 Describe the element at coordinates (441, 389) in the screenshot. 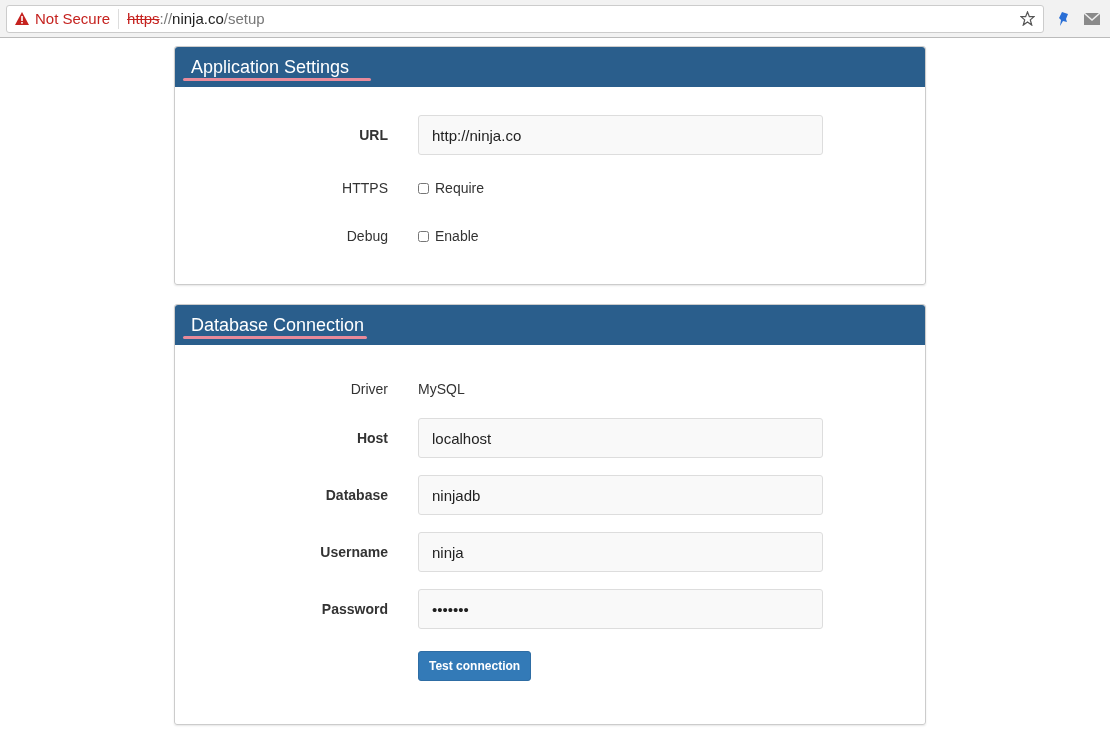

I see `field-value: MySQL` at that location.